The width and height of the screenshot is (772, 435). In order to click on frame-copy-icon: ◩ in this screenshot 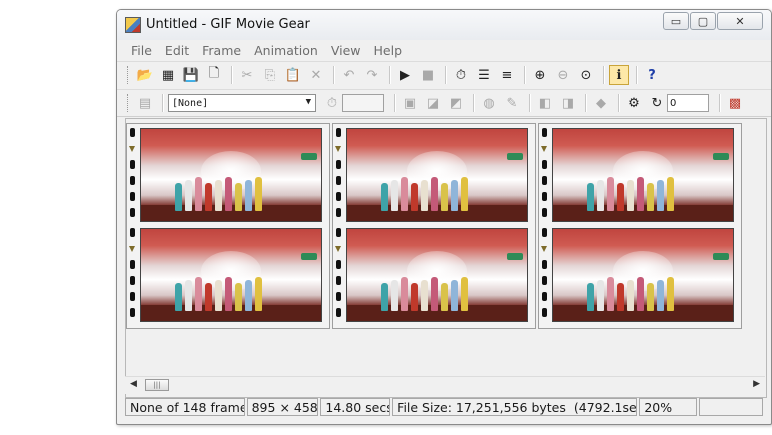, I will do `click(456, 103)`.